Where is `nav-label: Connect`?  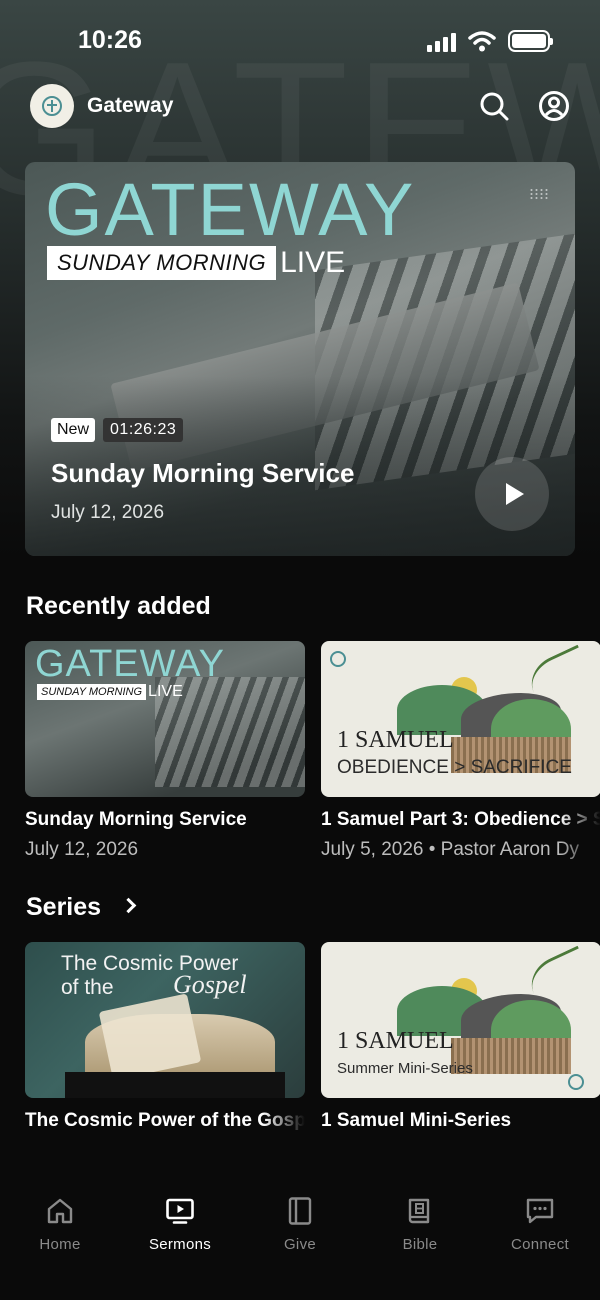 nav-label: Connect is located at coordinates (540, 1244).